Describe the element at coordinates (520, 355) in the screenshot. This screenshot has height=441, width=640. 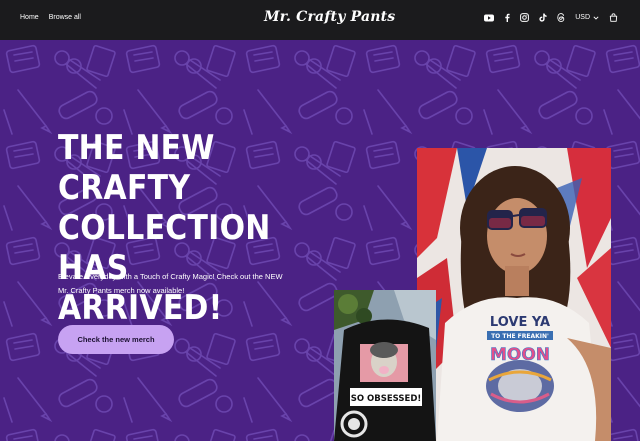
I see `shirt-text-moon: MOON` at that location.